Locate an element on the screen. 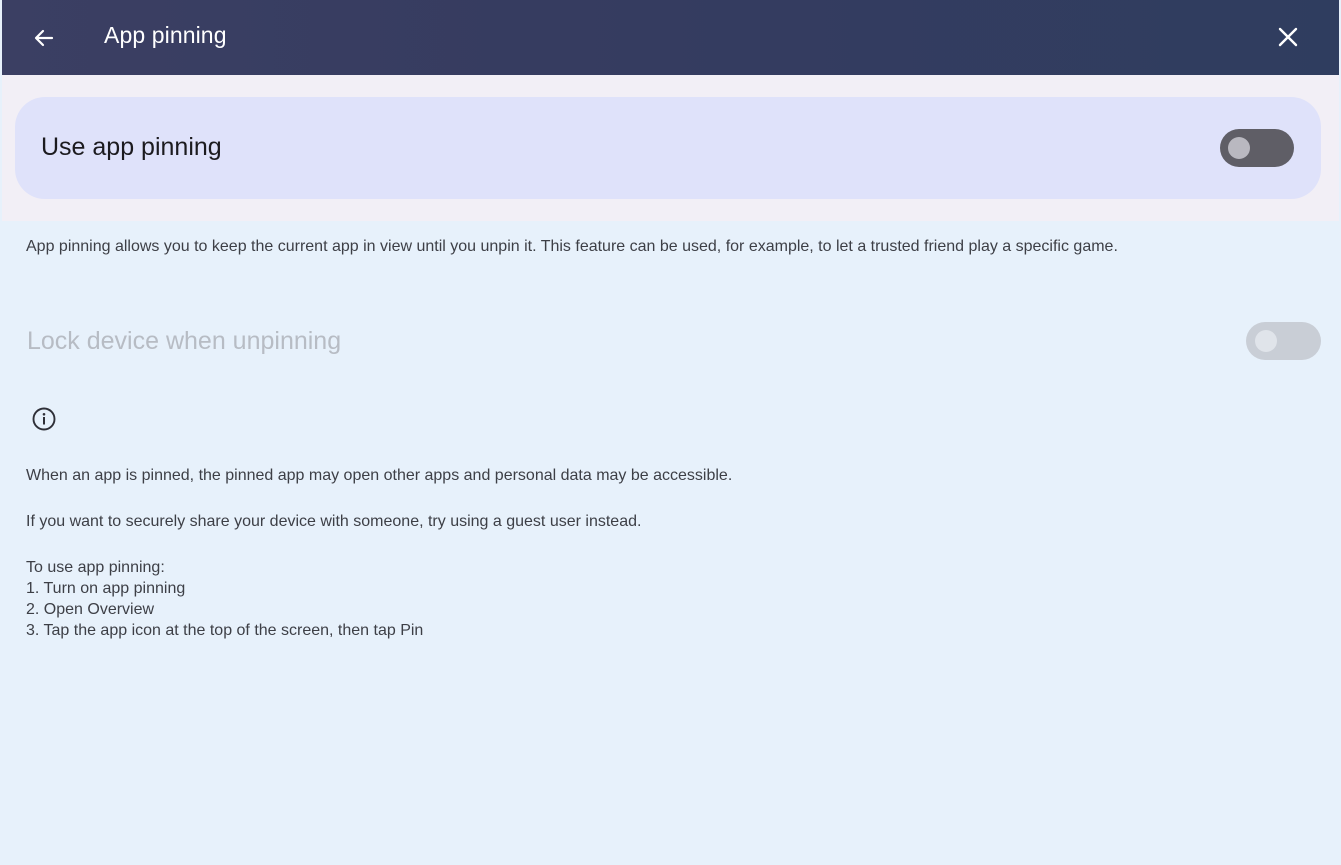  lock-device-label: Lock device when unpinning is located at coordinates (184, 341).